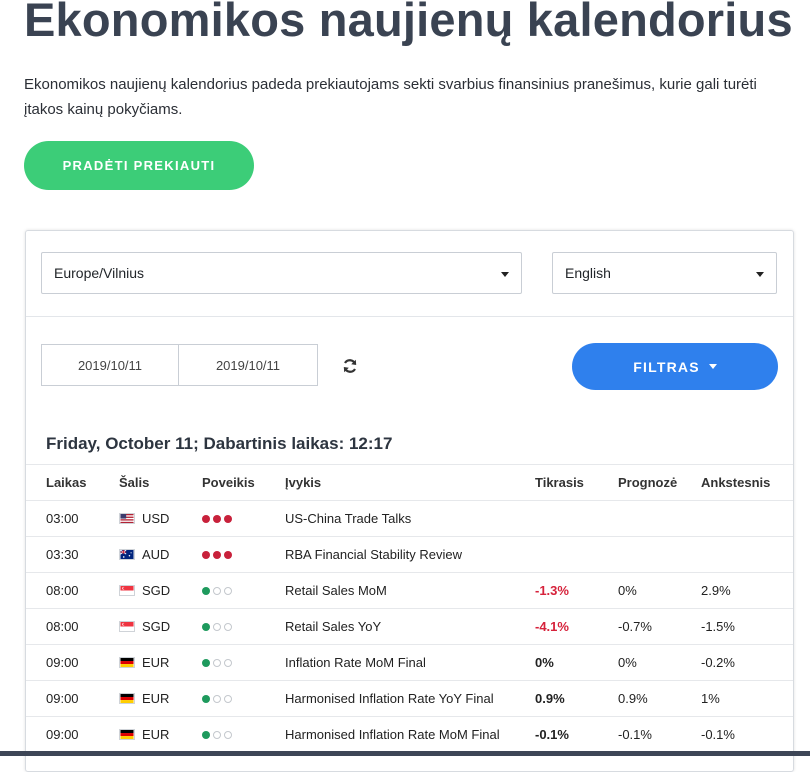  What do you see at coordinates (348, 519) in the screenshot?
I see `event-name: US-China Trade Talks` at bounding box center [348, 519].